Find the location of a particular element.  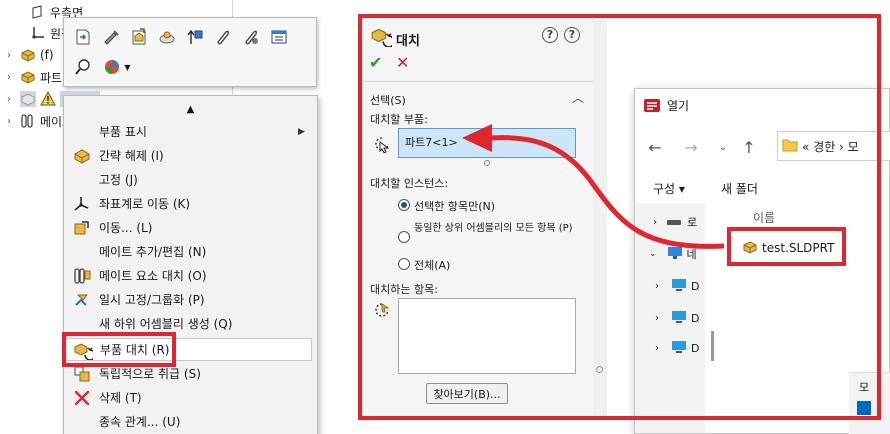

annotation-arrow is located at coordinates (593, 186).